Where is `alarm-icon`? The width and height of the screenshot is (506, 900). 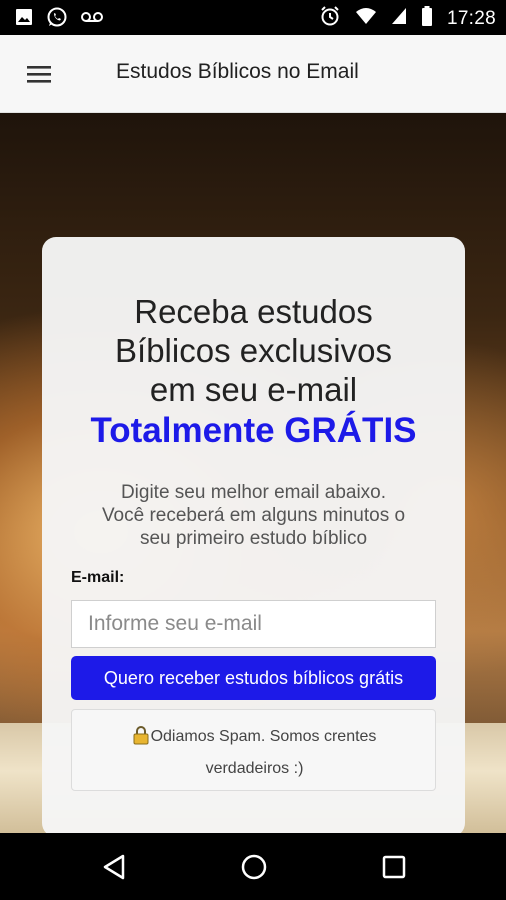
alarm-icon is located at coordinates (330, 18).